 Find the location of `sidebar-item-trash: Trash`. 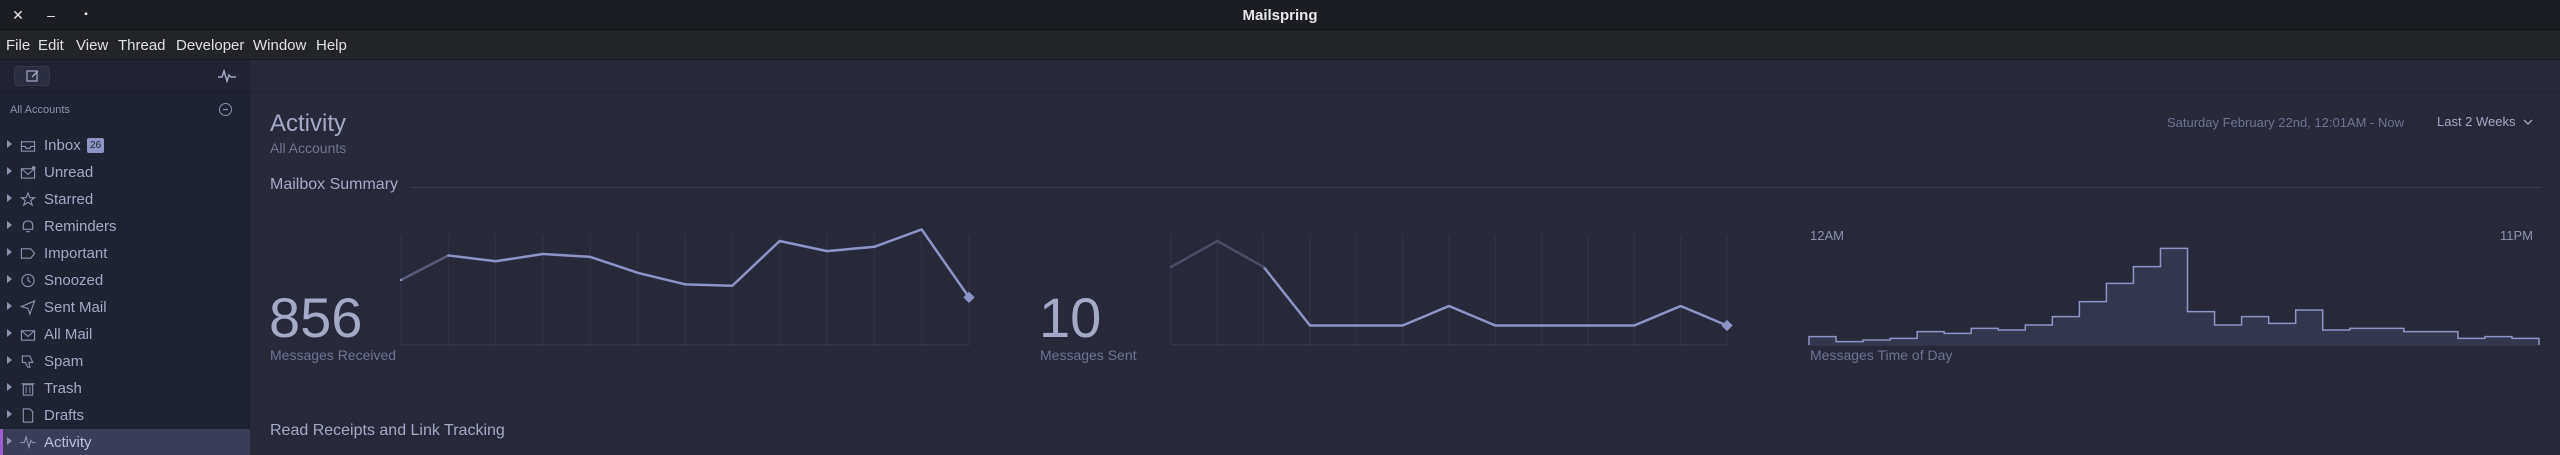

sidebar-item-trash: Trash is located at coordinates (125, 388).